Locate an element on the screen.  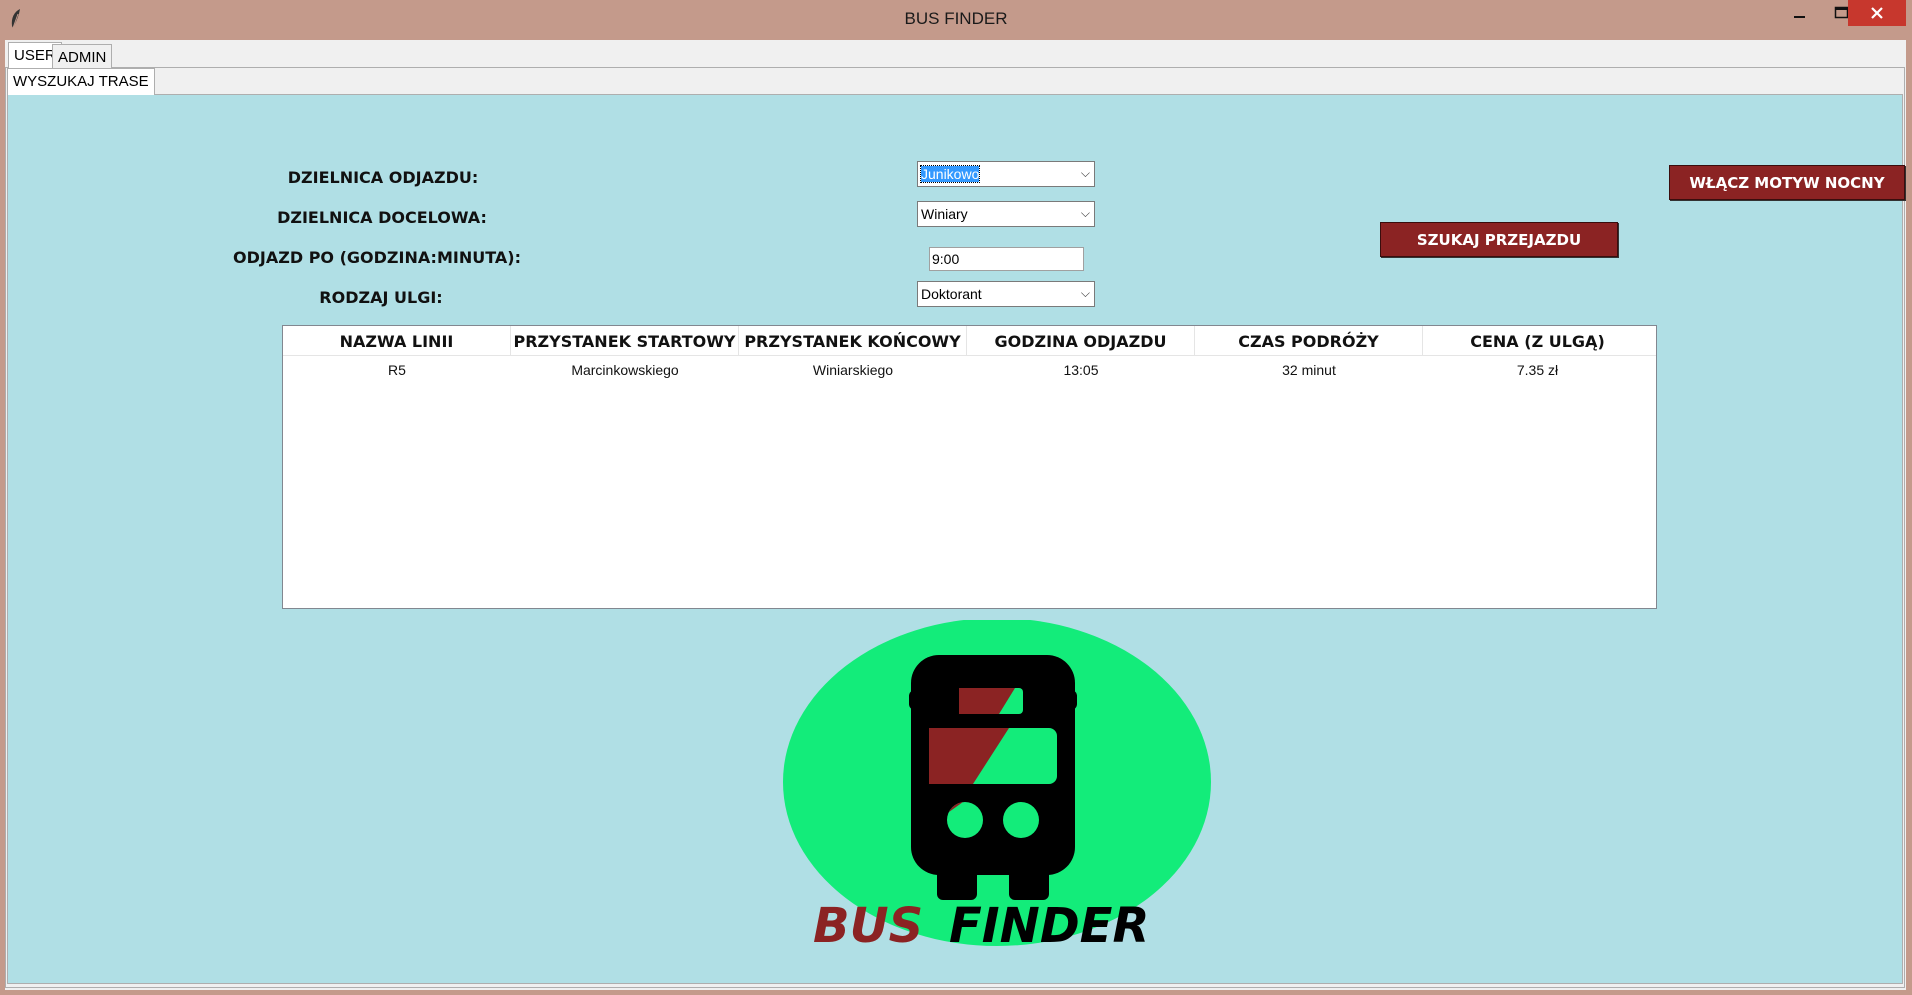
column-header: CENA (Z ULGĄ) is located at coordinates (1537, 340).